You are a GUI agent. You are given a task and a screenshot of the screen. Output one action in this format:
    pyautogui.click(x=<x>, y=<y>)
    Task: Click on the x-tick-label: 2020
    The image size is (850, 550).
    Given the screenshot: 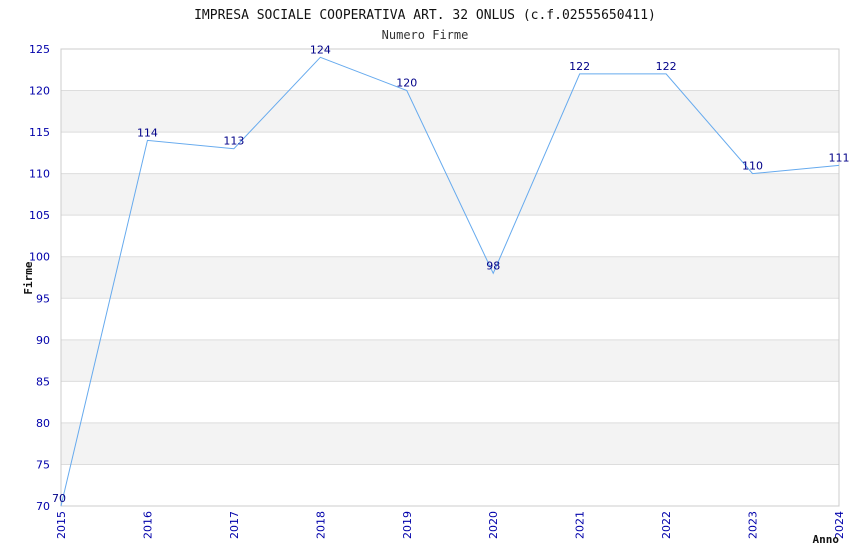 What is the action you would take?
    pyautogui.click(x=493, y=525)
    